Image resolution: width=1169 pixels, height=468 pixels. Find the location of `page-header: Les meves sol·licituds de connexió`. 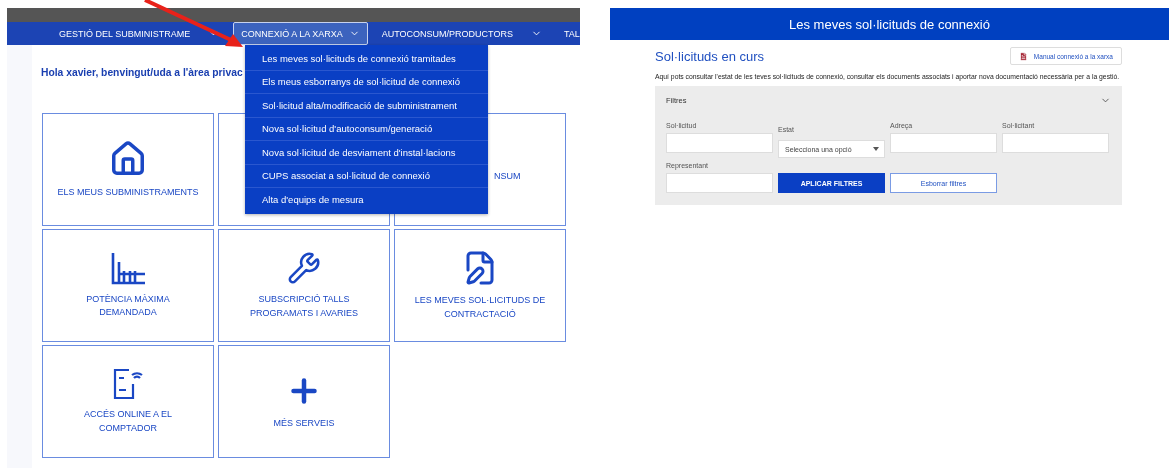

page-header: Les meves sol·licituds de connexió is located at coordinates (889, 24).